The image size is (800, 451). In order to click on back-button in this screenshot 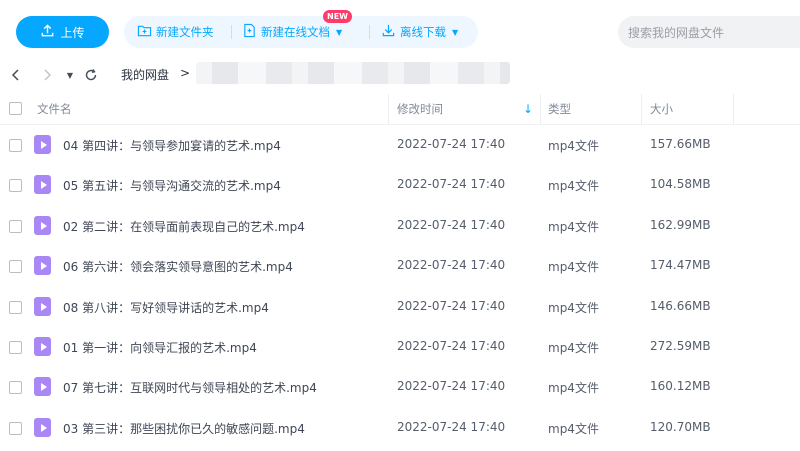, I will do `click(16, 75)`.